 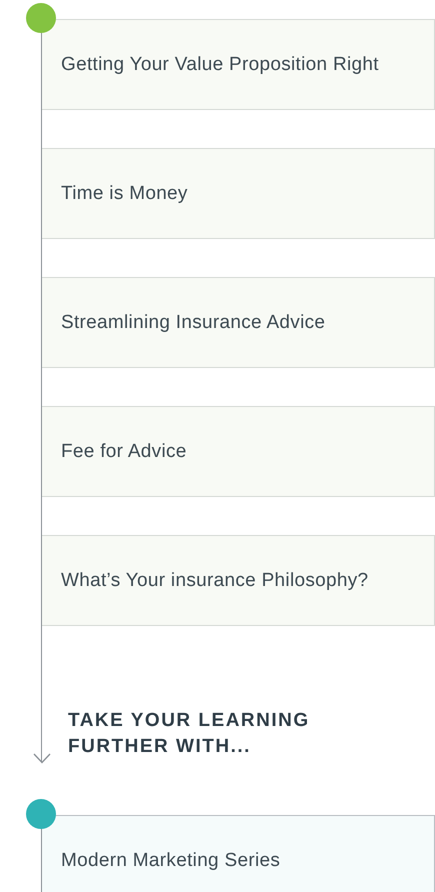 I want to click on course-card: Streamlining Insurance Advice, so click(x=238, y=322).